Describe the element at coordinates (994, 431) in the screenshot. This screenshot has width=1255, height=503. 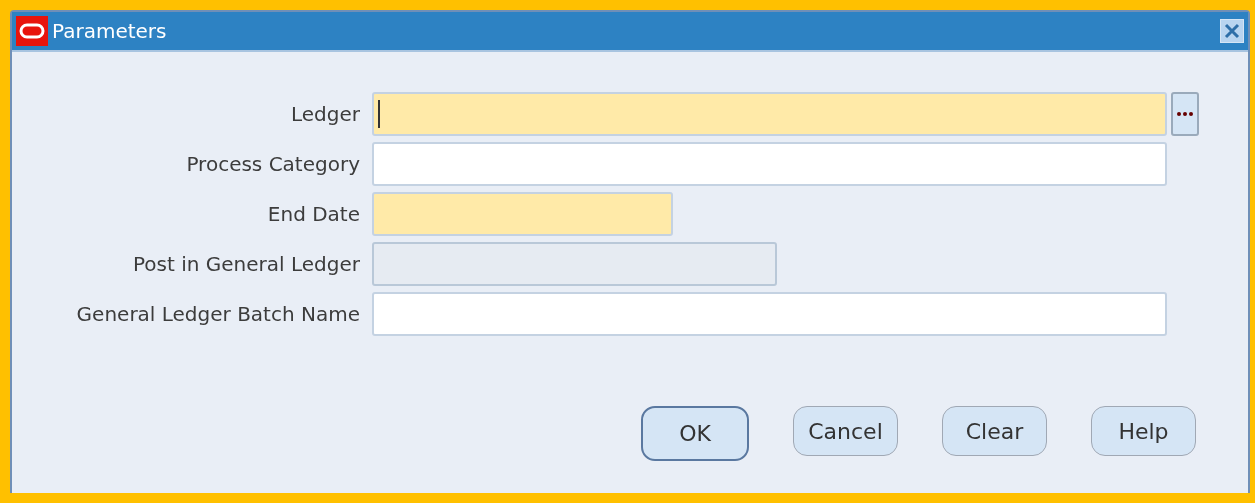
I see `dialog-button: Clear` at that location.